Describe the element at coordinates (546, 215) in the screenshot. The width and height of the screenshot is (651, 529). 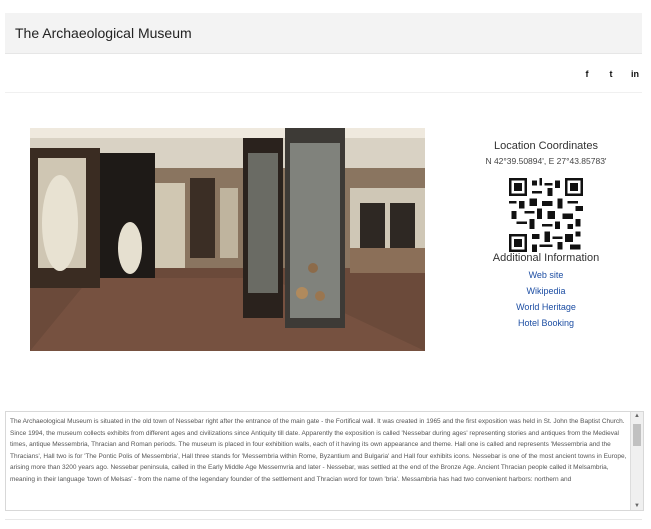
I see `qr-code` at that location.